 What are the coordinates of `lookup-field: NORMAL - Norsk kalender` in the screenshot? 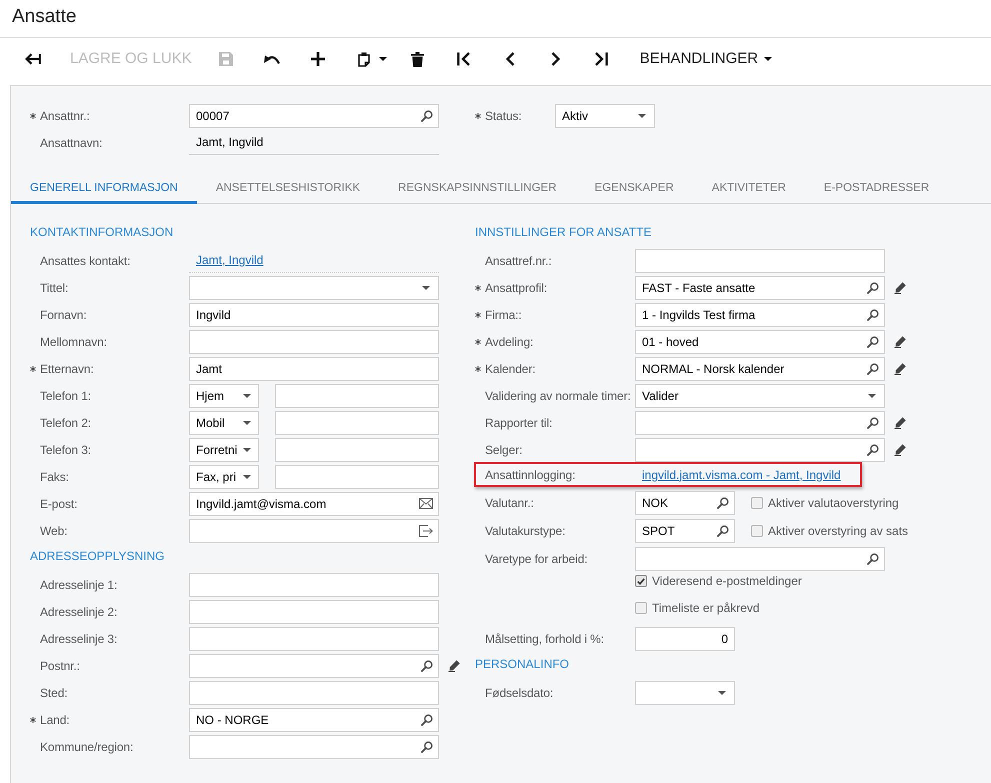 It's located at (760, 368).